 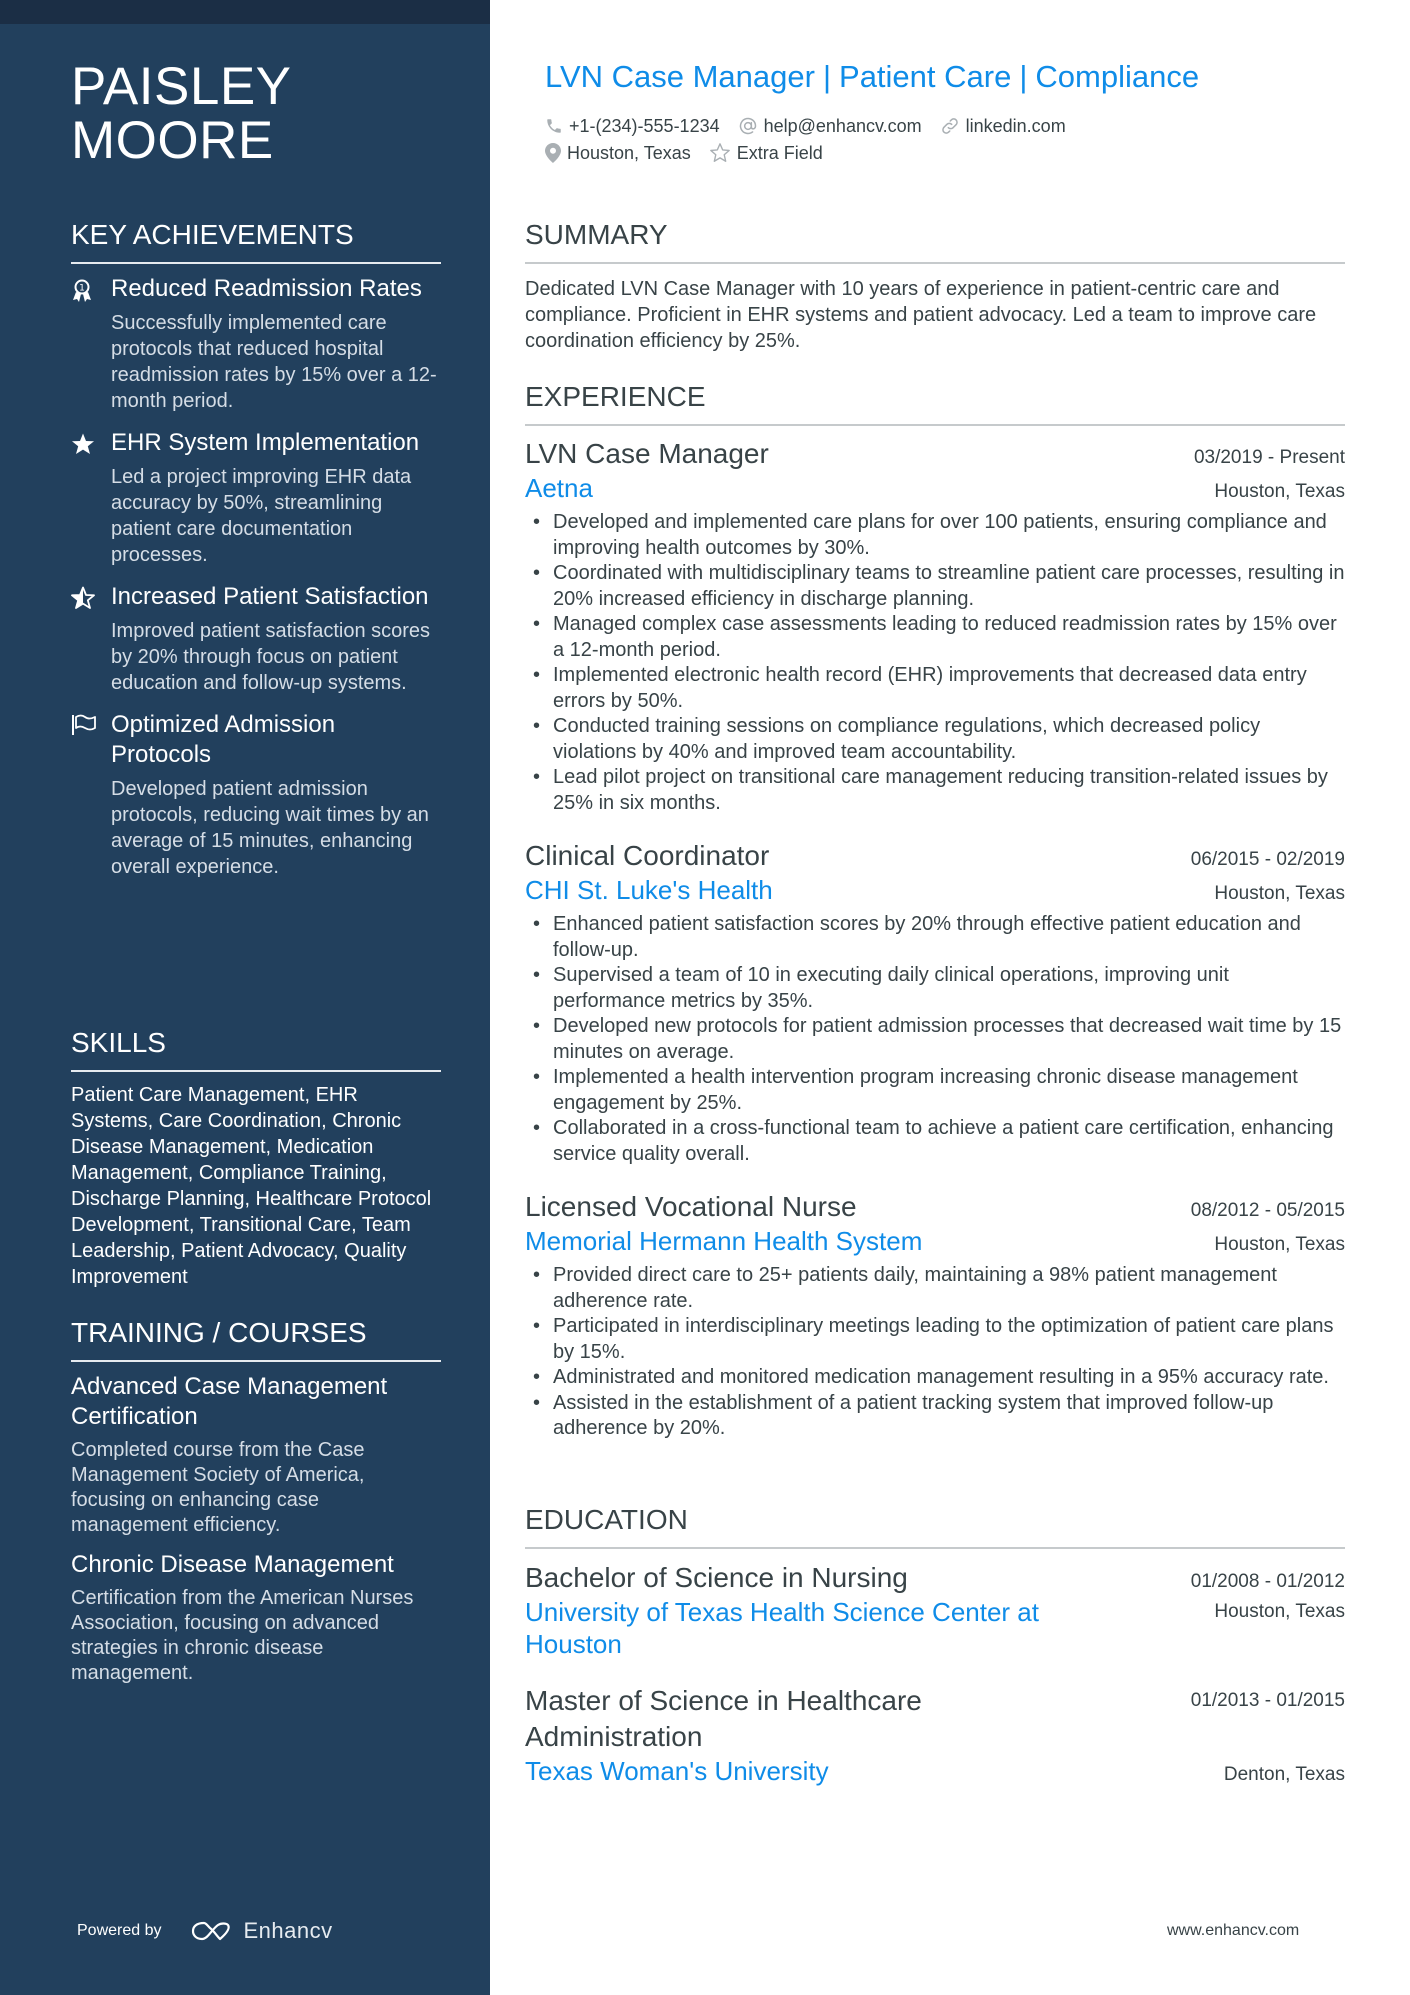 What do you see at coordinates (288, 1930) in the screenshot?
I see `enhancv-wordmark: Enhancv` at bounding box center [288, 1930].